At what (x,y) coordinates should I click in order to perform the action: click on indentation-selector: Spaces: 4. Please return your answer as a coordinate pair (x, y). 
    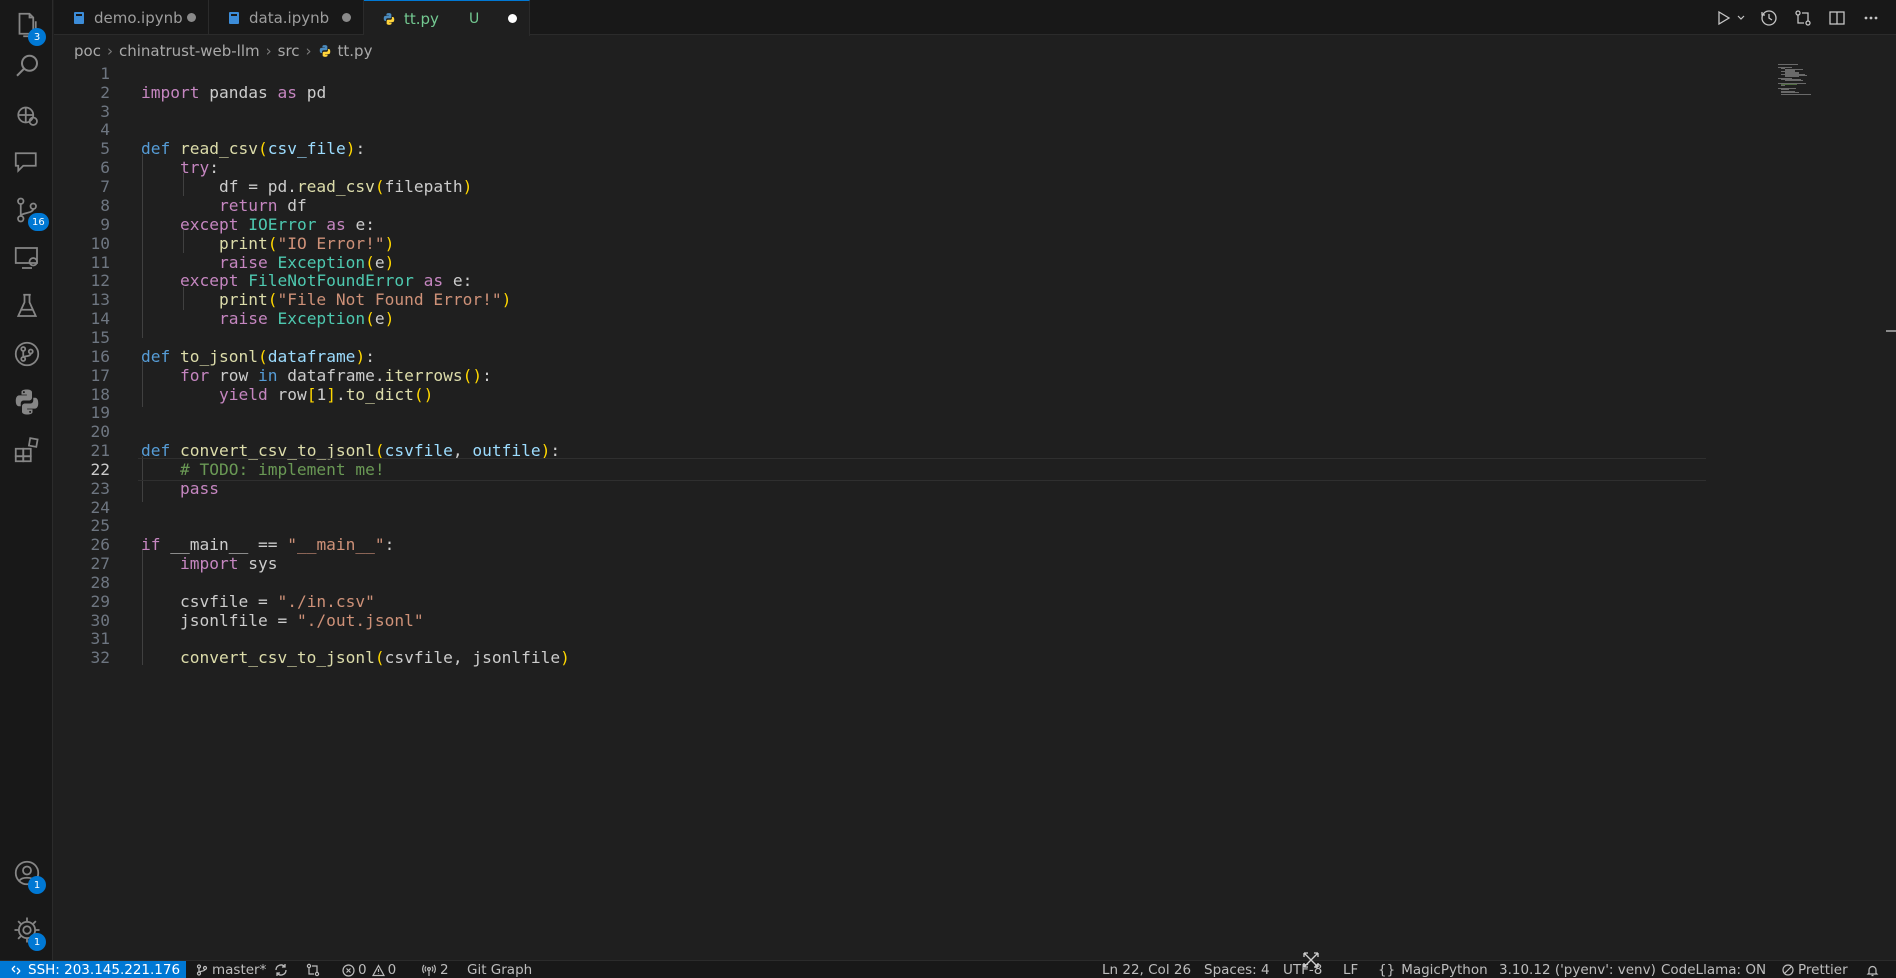
    Looking at the image, I should click on (1237, 969).